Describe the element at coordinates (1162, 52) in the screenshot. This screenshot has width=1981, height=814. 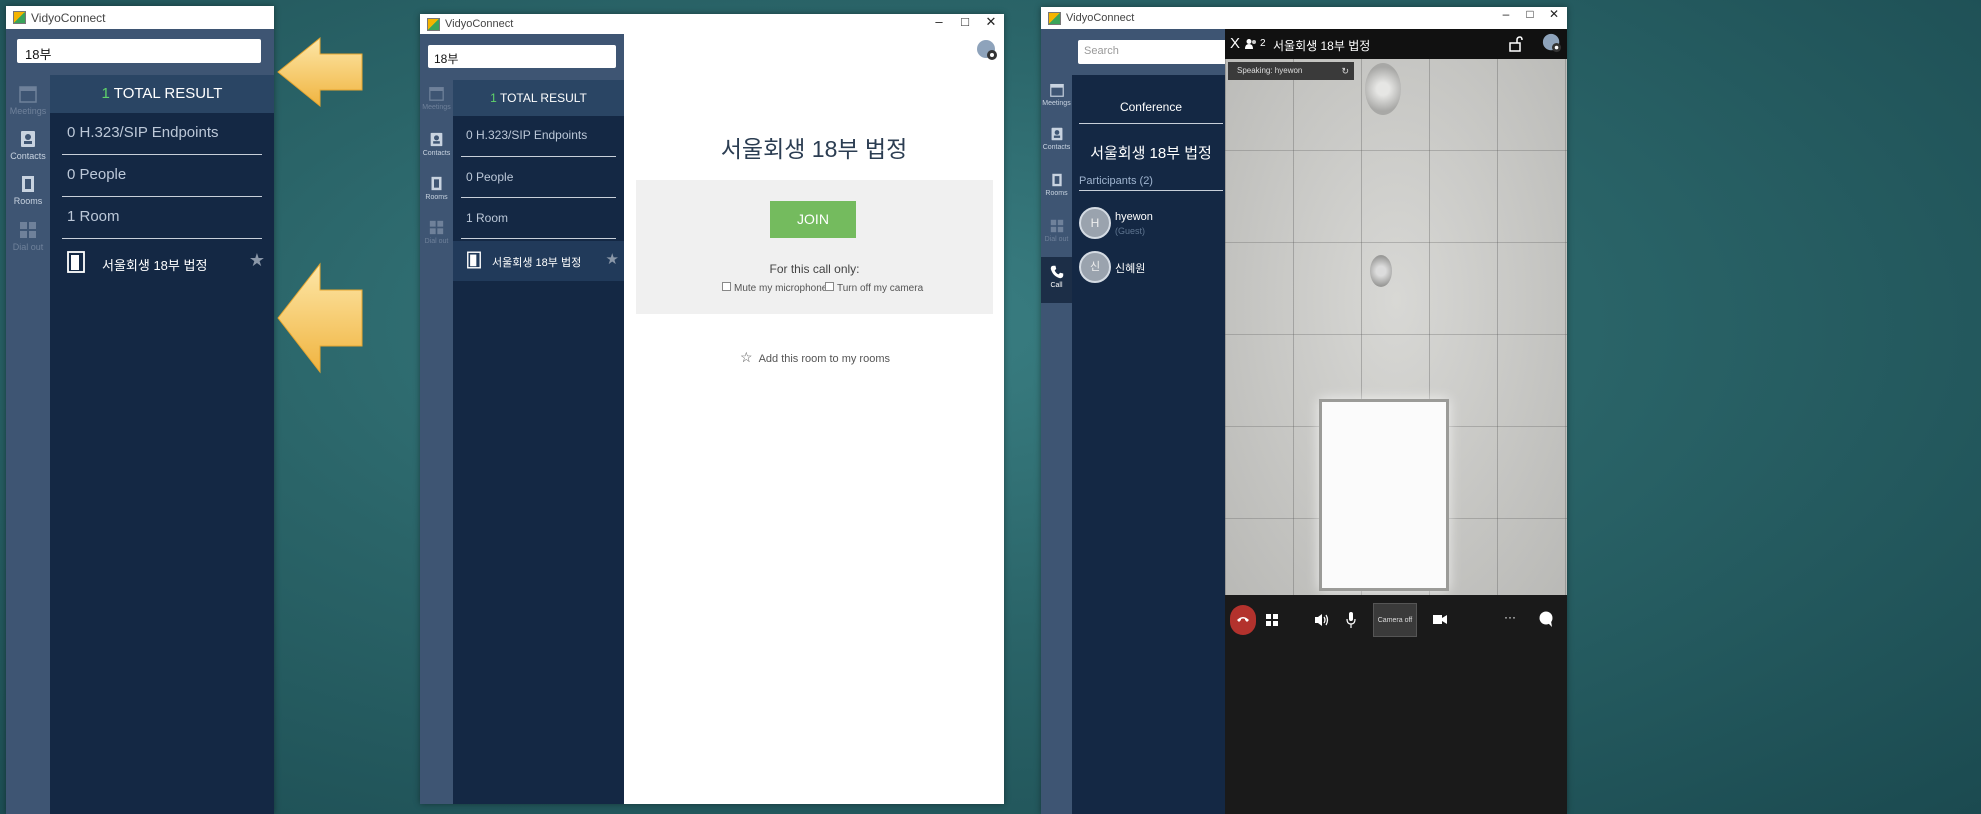
I see `search-input: Search` at that location.